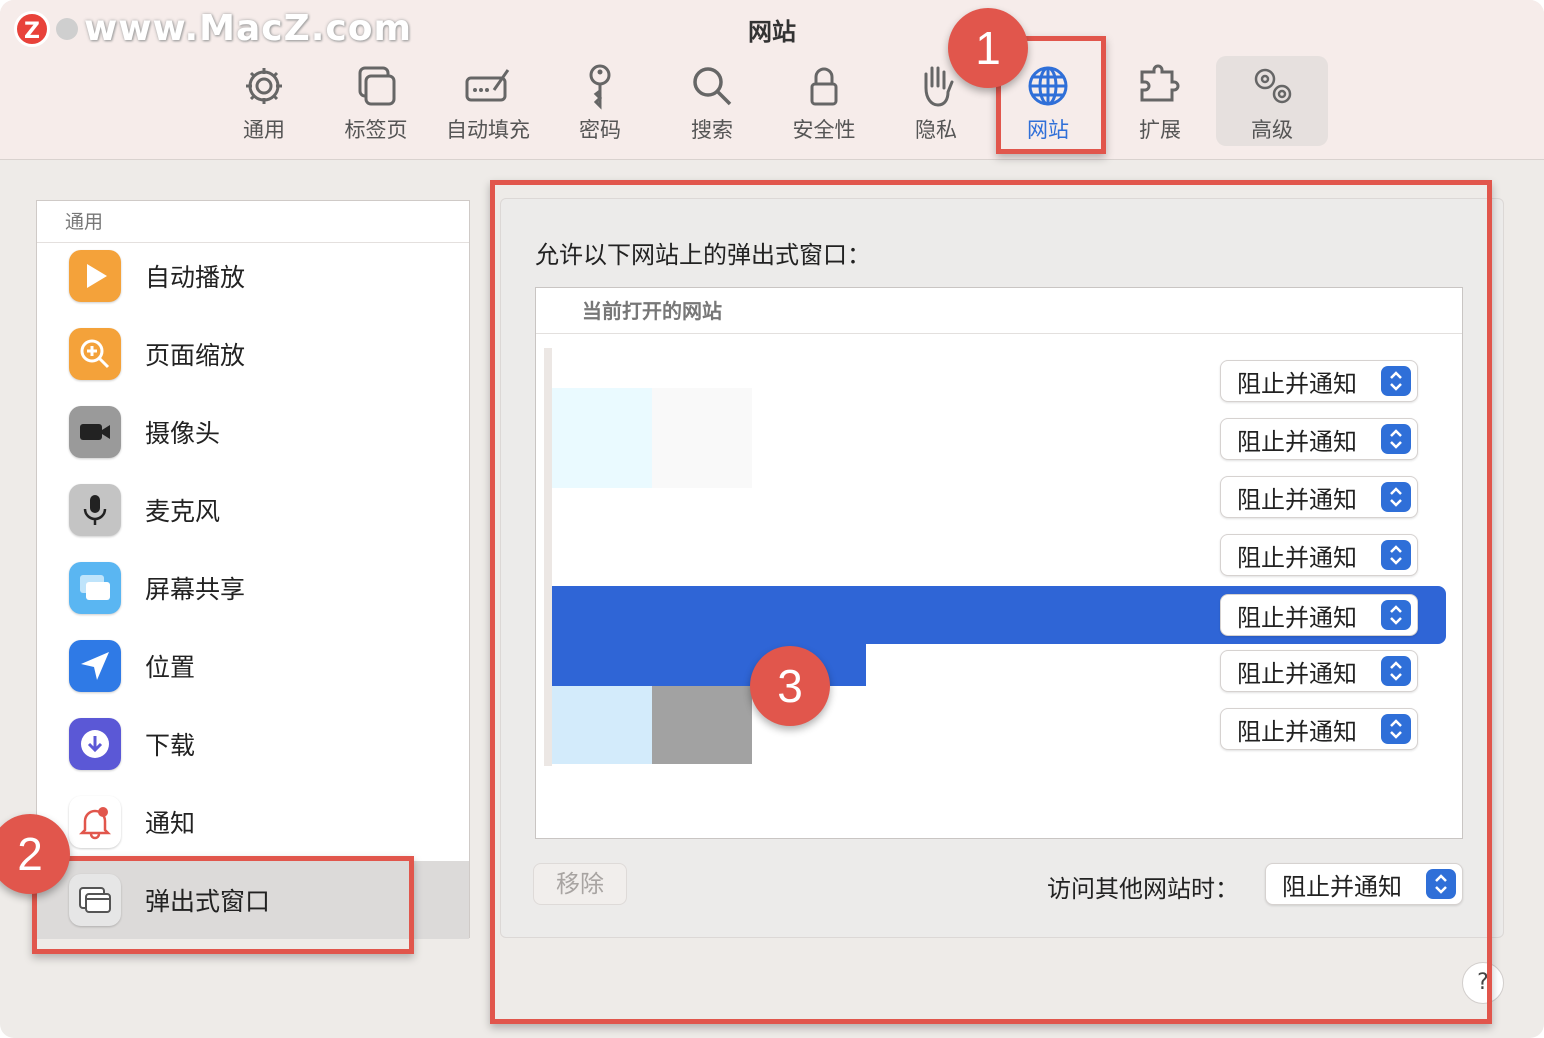 This screenshot has width=1544, height=1038. What do you see at coordinates (95, 588) in the screenshot?
I see `screen-share-icon` at bounding box center [95, 588].